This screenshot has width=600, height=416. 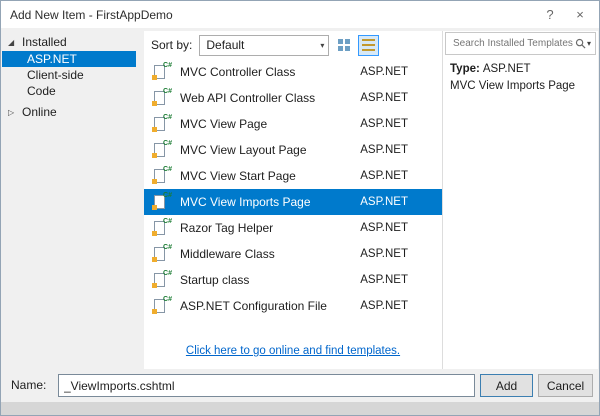 I want to click on template-row: C# ASP.NET Configuration File ASP.NET, so click(x=293, y=306).